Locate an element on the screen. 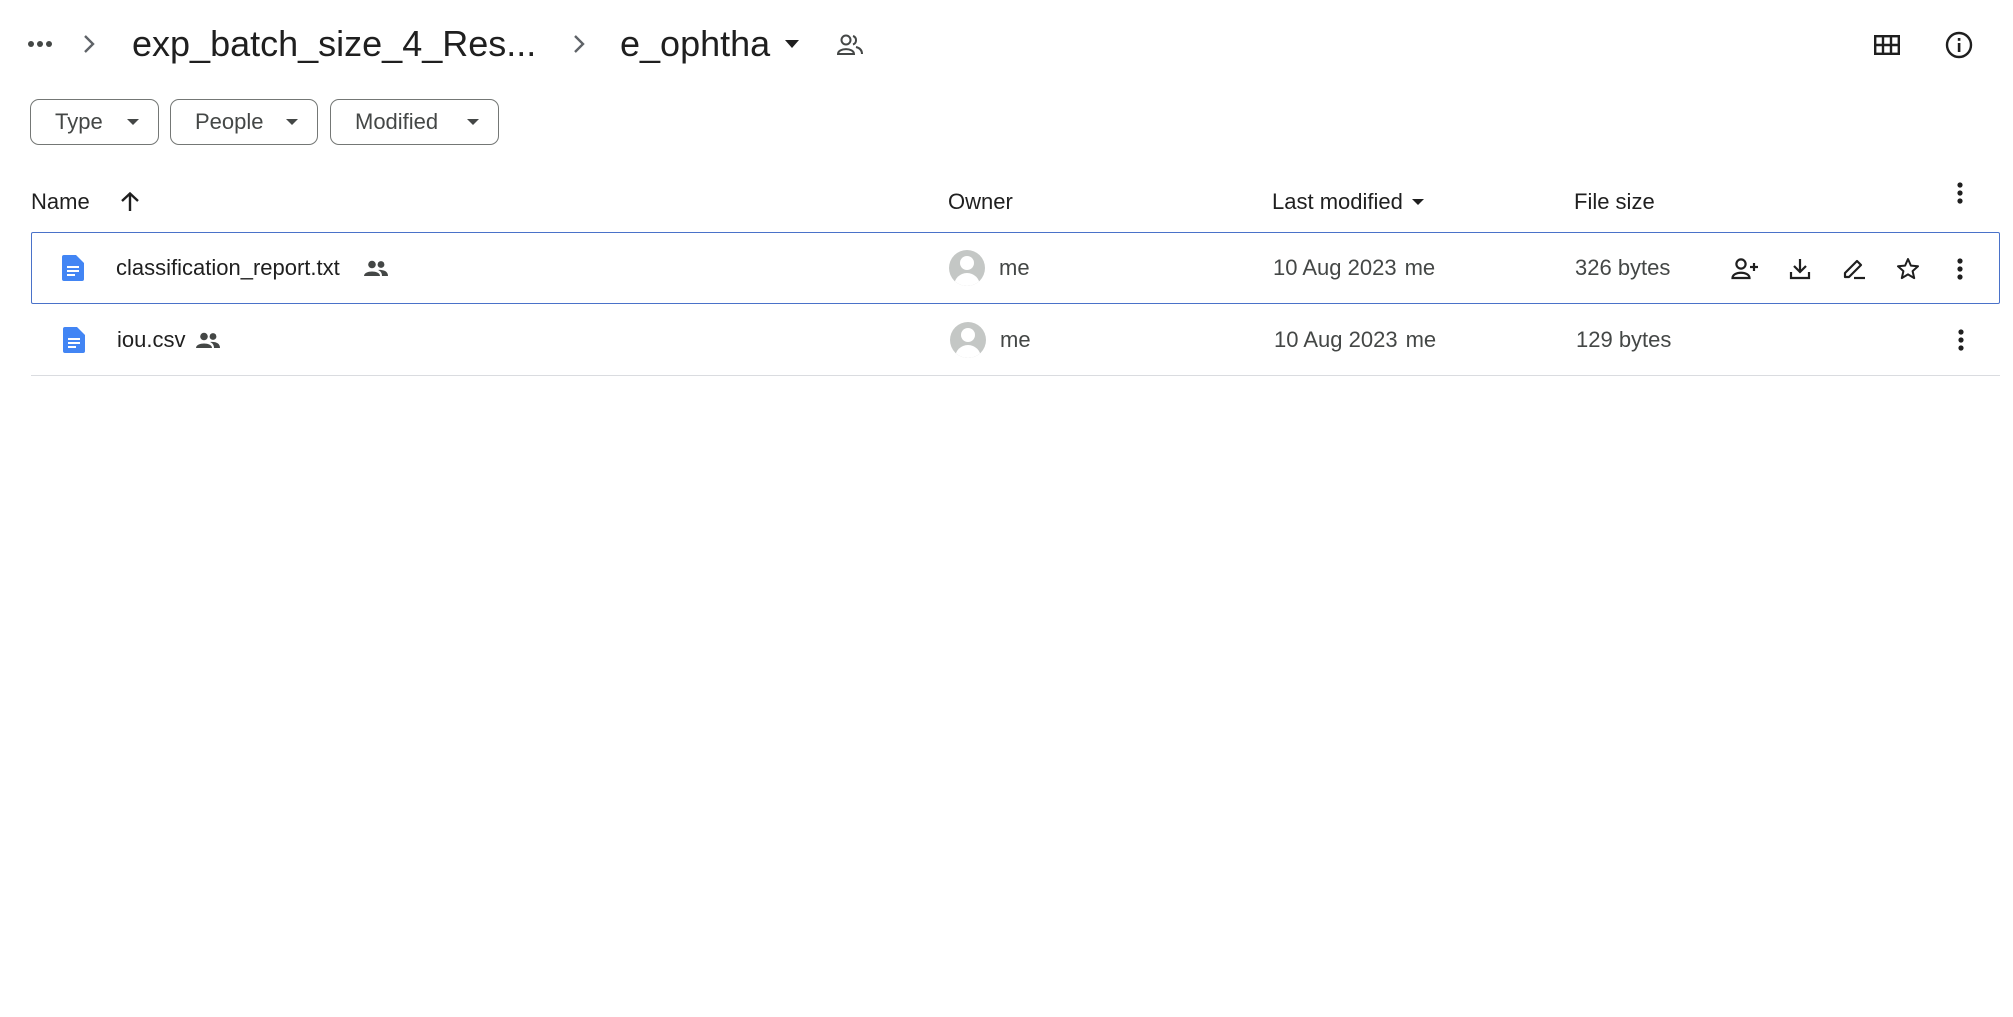 The image size is (2013, 1017). filter-people-chip: People is located at coordinates (244, 122).